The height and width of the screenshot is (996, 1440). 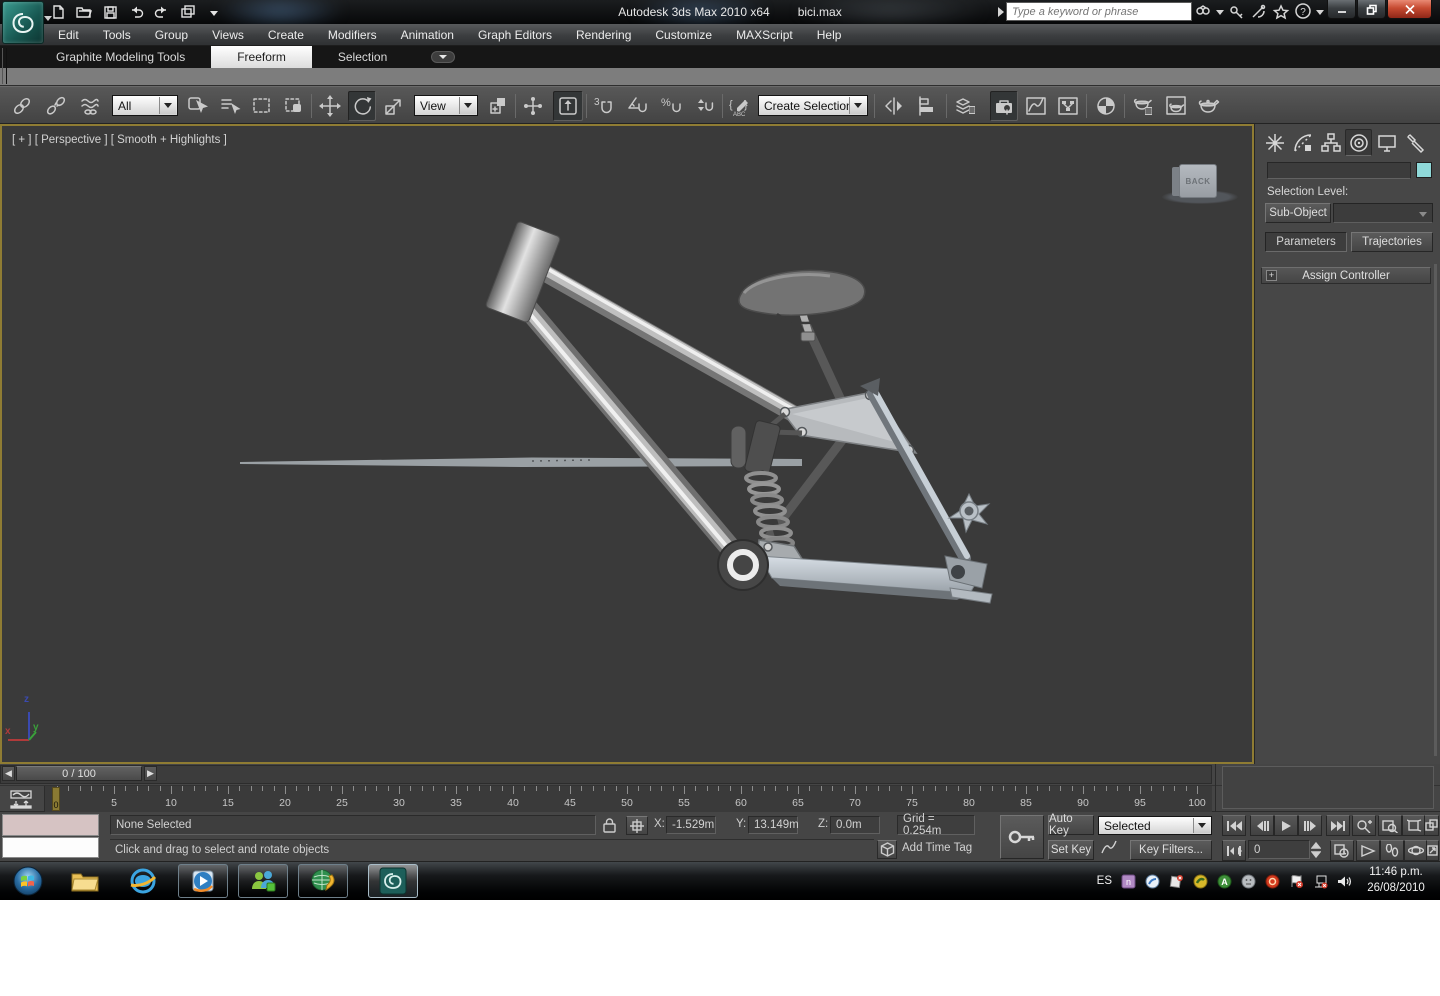 I want to click on select-and-manipulate-icon, so click(x=533, y=106).